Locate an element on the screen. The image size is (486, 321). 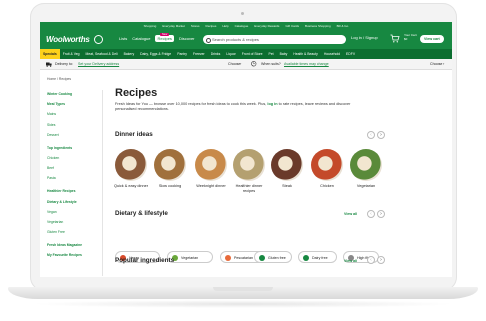
sidebar-item: Chicken is located at coordinates (73, 158).